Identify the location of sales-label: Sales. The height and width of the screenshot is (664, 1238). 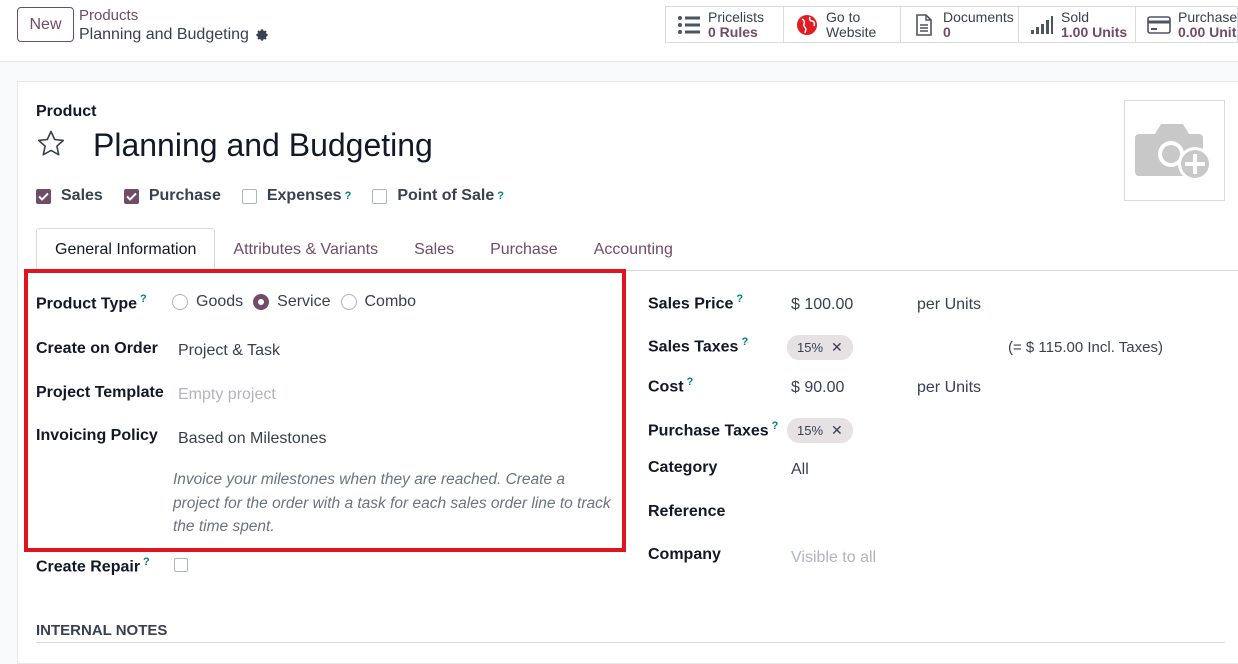
(82, 195).